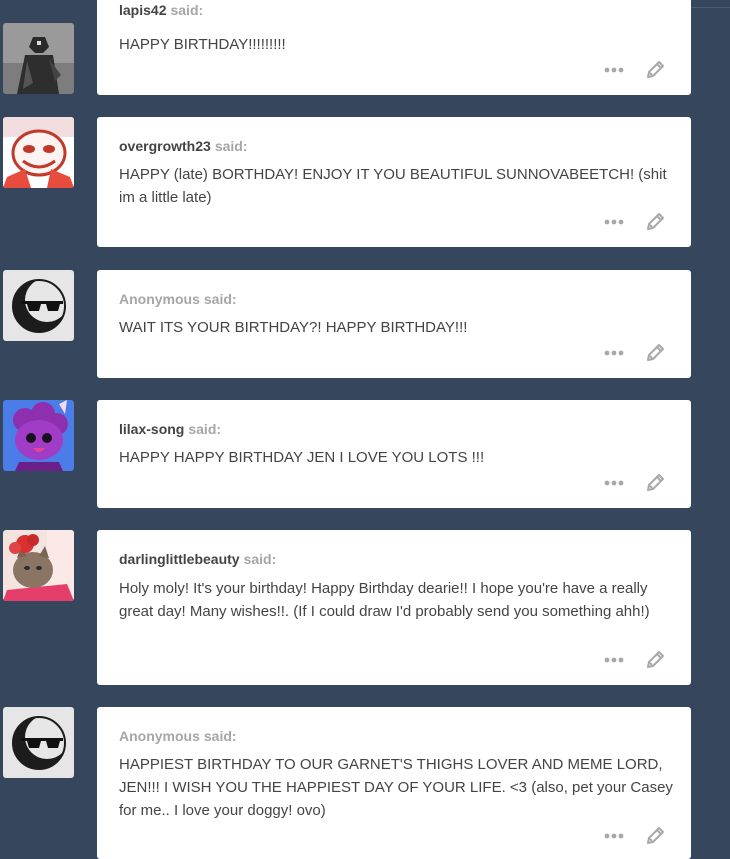  I want to click on asker-line: darlinglittlebeauty said:, so click(197, 559).